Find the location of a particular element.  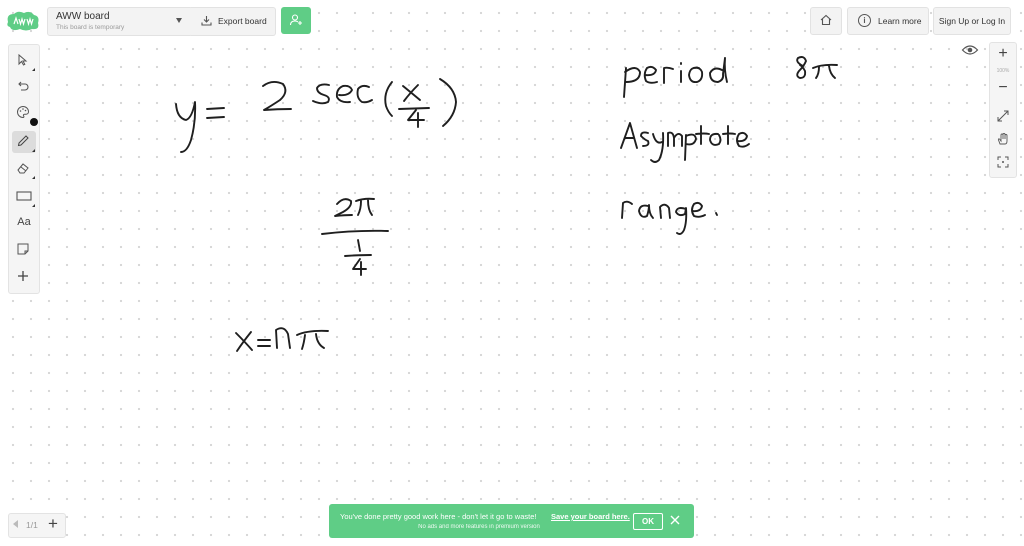

learn-more-label: Learn more is located at coordinates (900, 21).